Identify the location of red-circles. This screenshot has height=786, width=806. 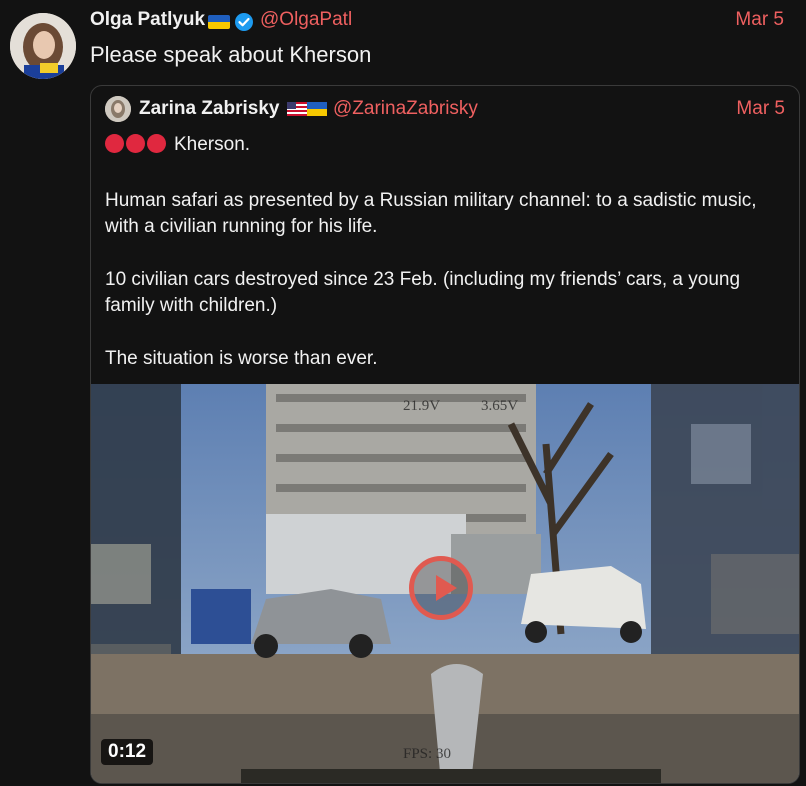
(136, 147).